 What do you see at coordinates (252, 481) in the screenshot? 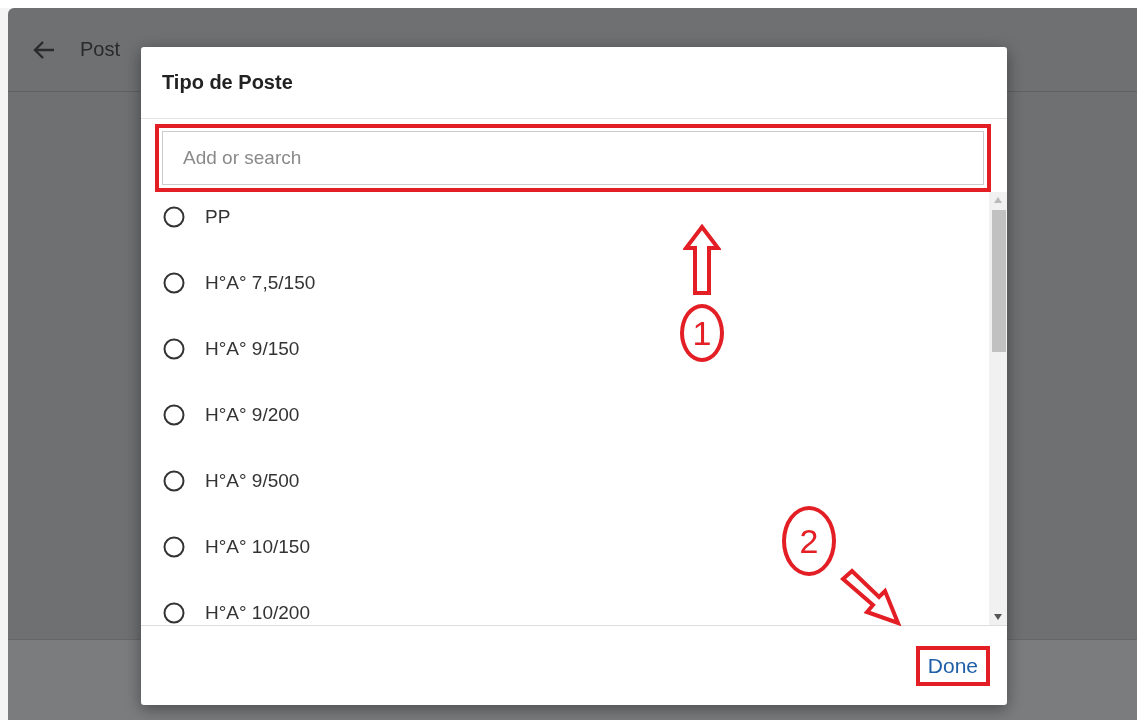
I see `option-label: H°A° 9/500` at bounding box center [252, 481].